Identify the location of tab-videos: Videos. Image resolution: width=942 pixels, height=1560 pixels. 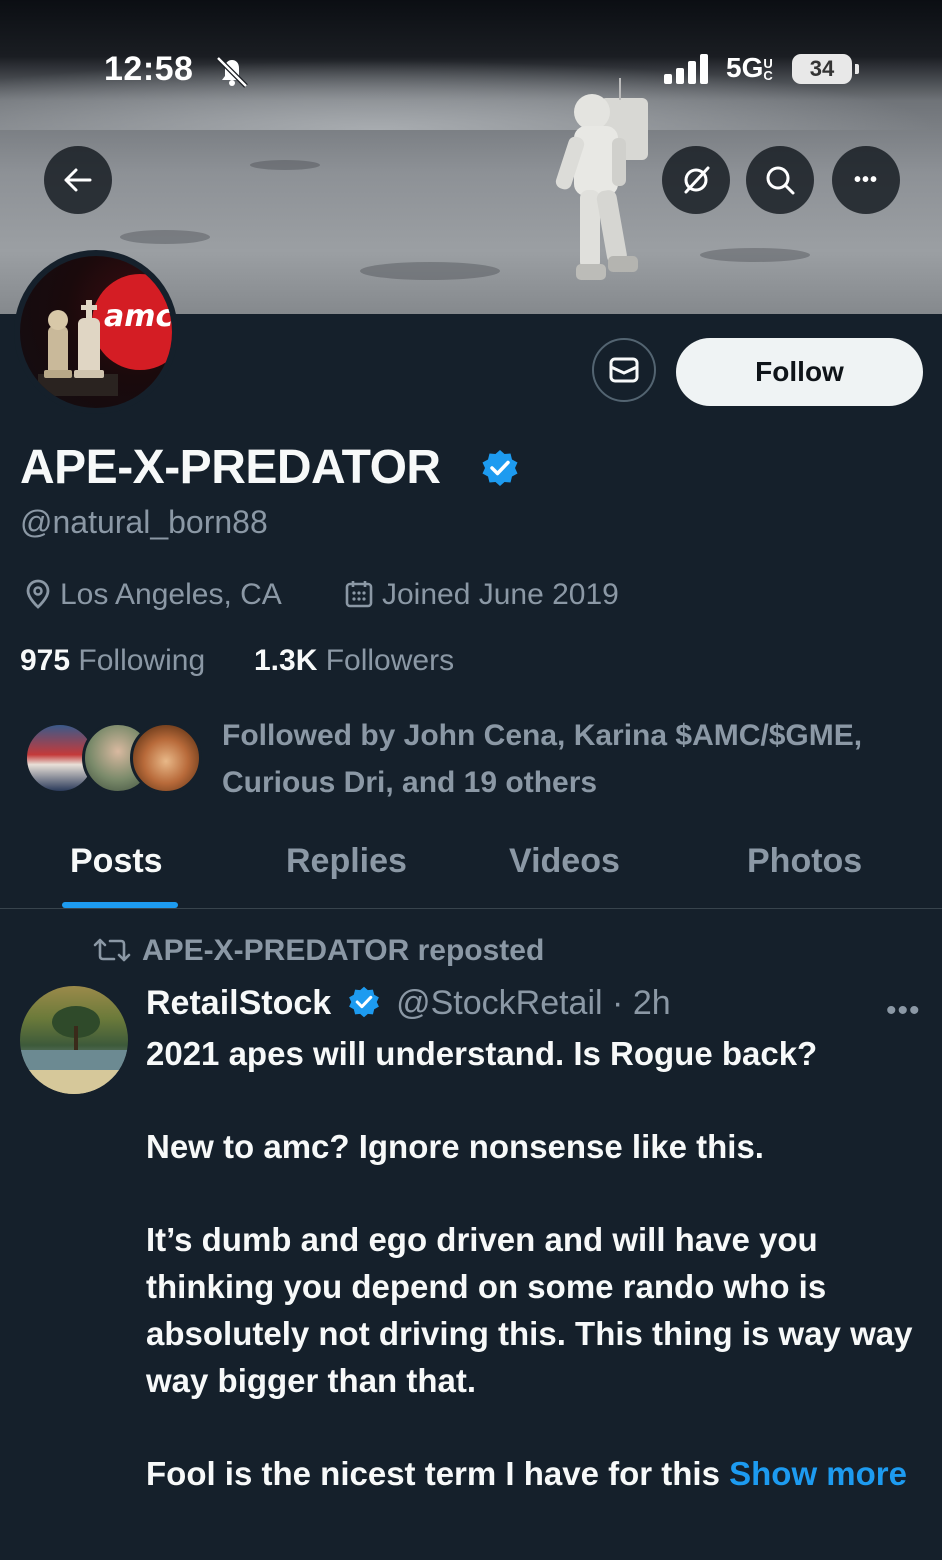
(564, 861).